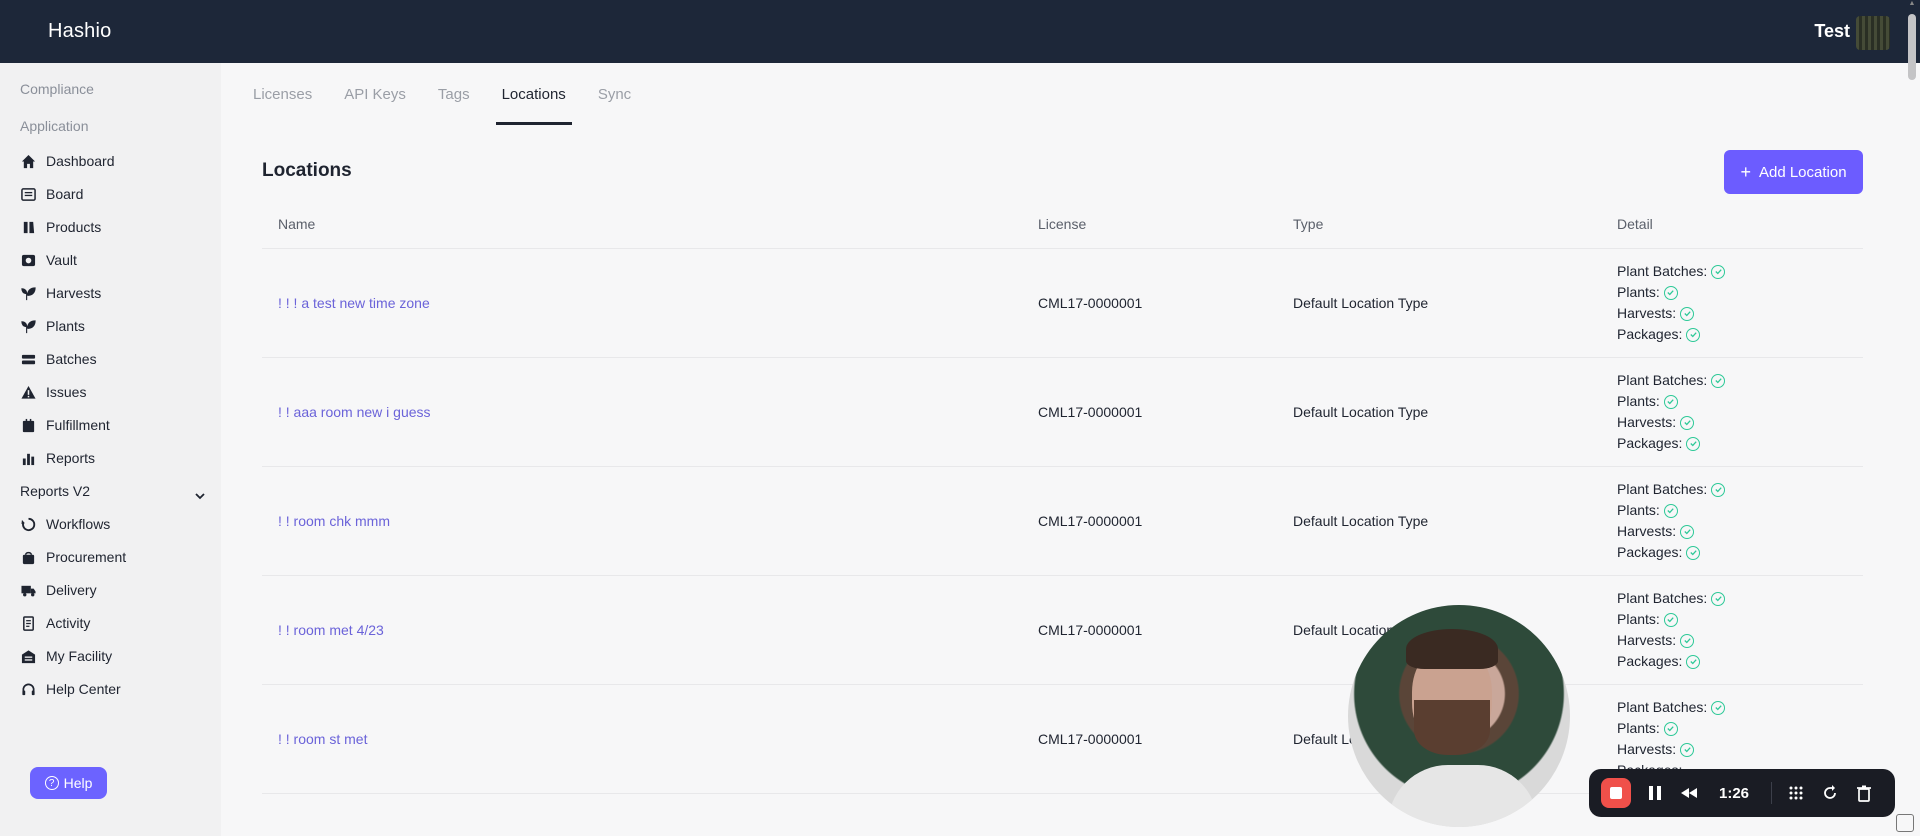  I want to click on webcam-hair, so click(1452, 649).